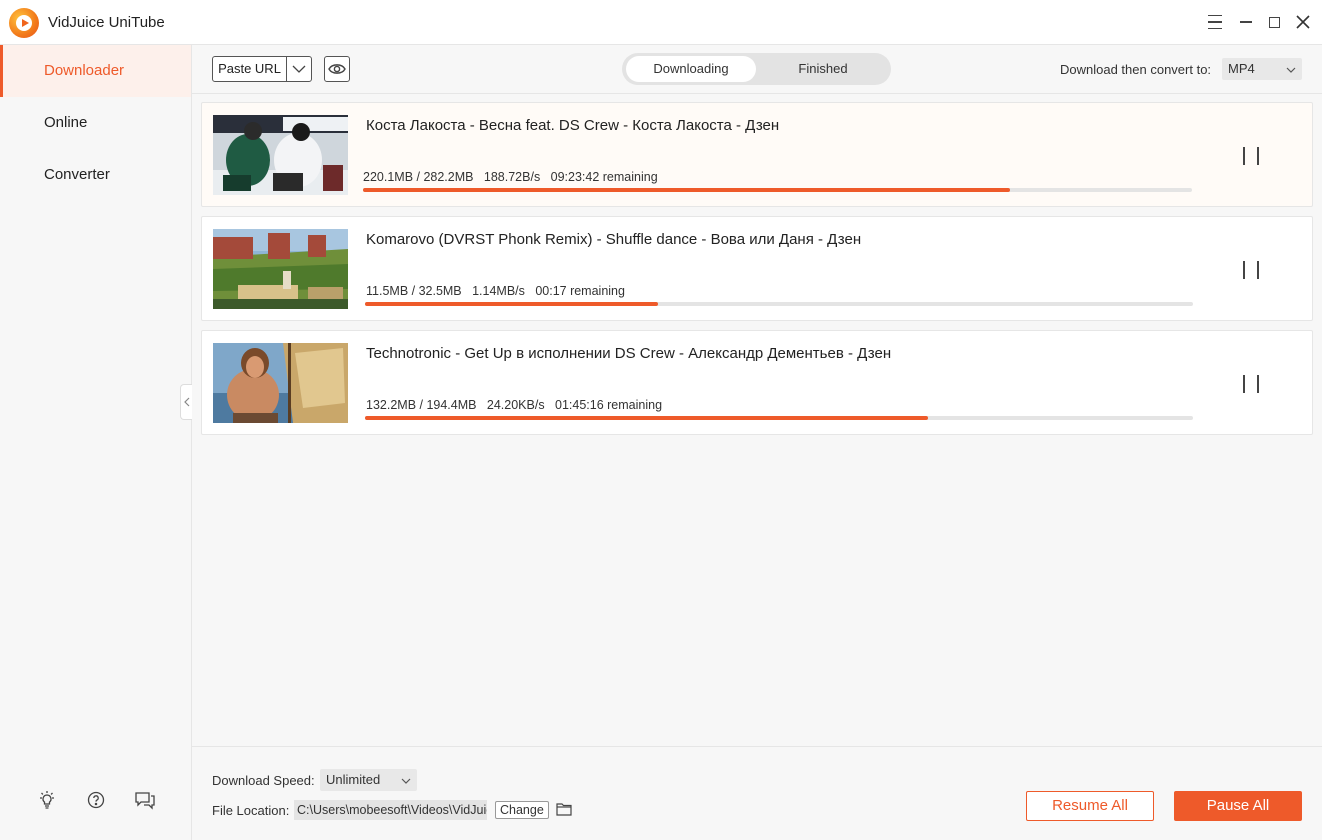 This screenshot has width=1322, height=840. What do you see at coordinates (691, 69) in the screenshot?
I see `tab-downloading: Downloading` at bounding box center [691, 69].